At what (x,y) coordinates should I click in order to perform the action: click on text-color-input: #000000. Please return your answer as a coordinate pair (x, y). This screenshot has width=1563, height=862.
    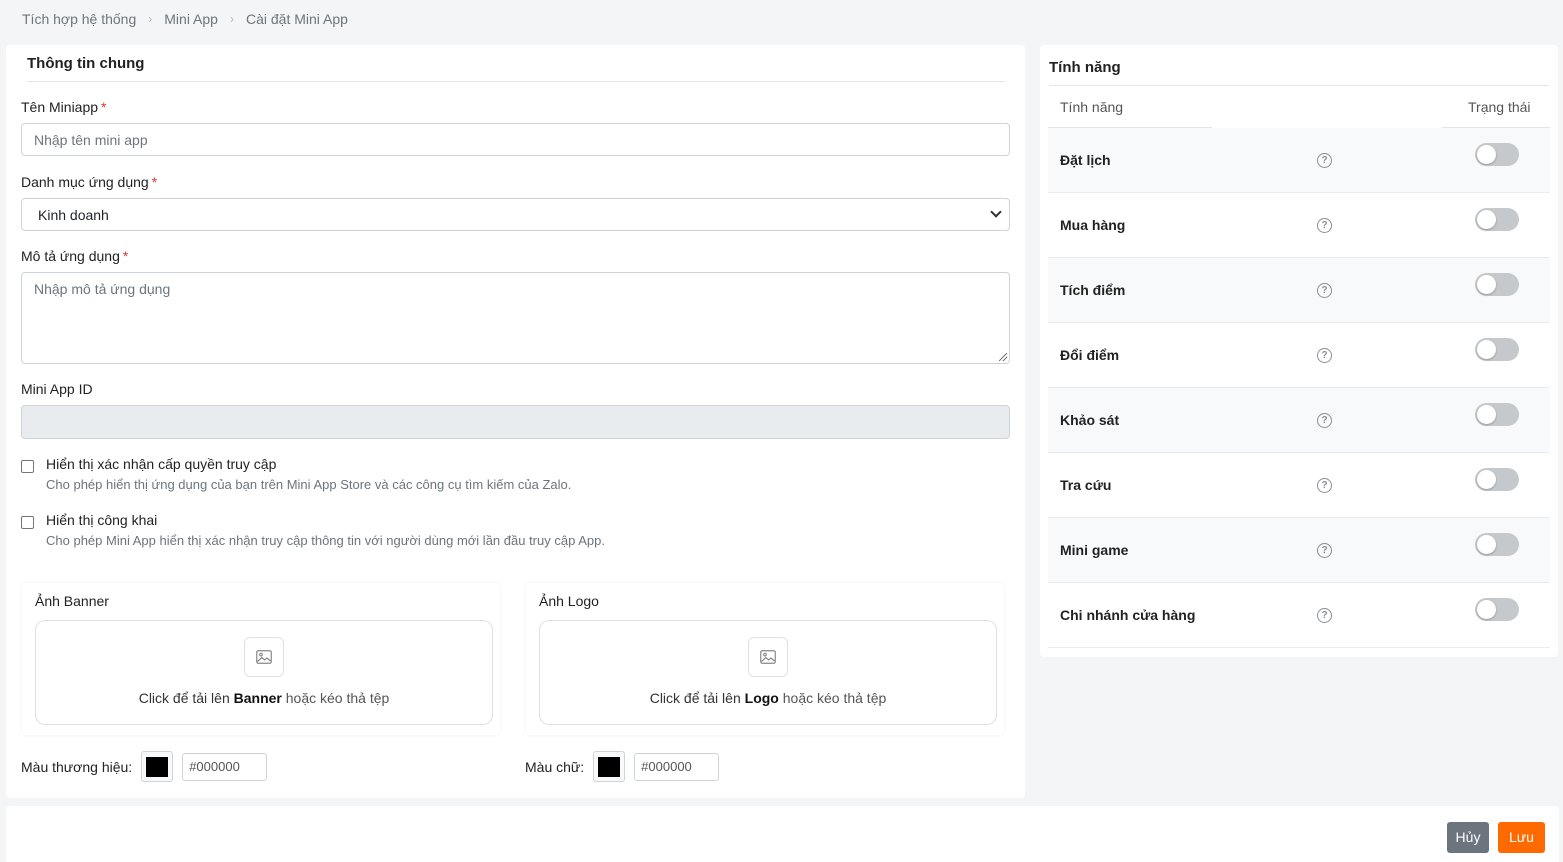
    Looking at the image, I should click on (677, 766).